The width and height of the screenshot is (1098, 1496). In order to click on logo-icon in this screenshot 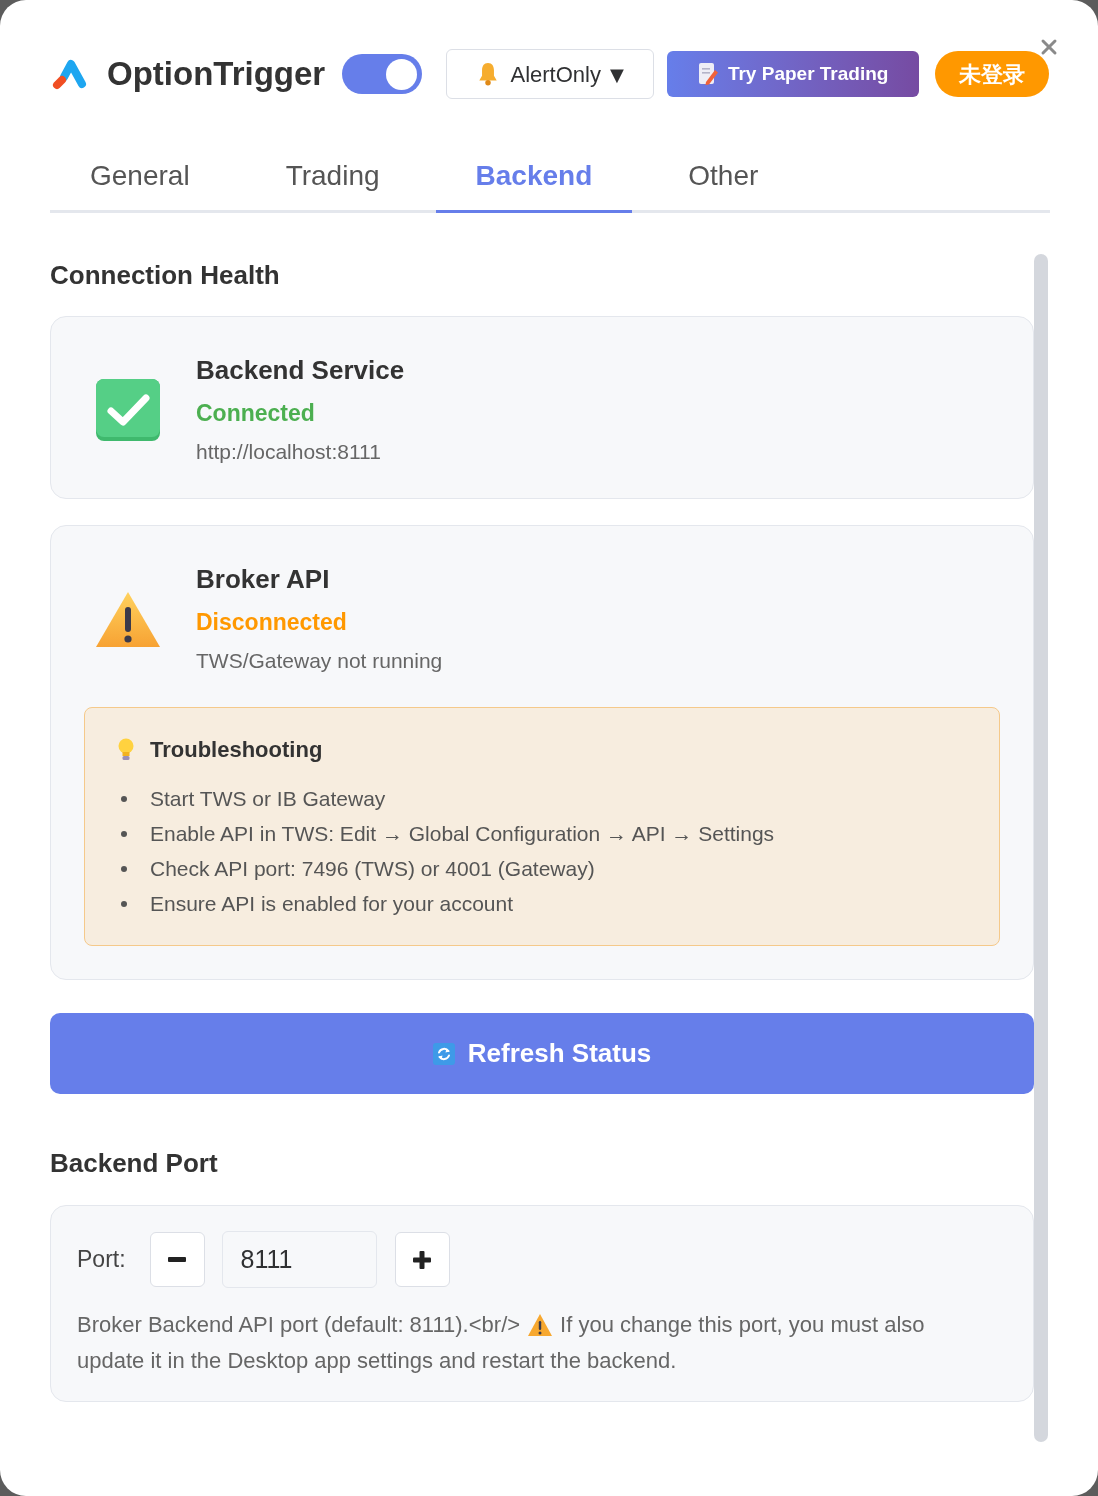, I will do `click(70, 74)`.